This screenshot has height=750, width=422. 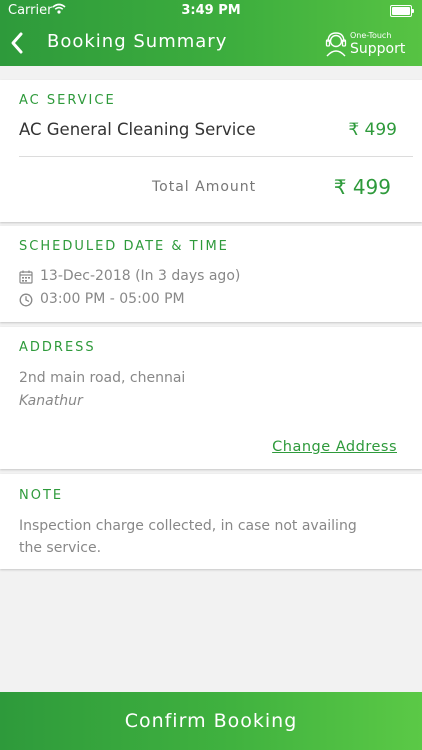 What do you see at coordinates (57, 347) in the screenshot?
I see `section-label-address: ADDRESS` at bounding box center [57, 347].